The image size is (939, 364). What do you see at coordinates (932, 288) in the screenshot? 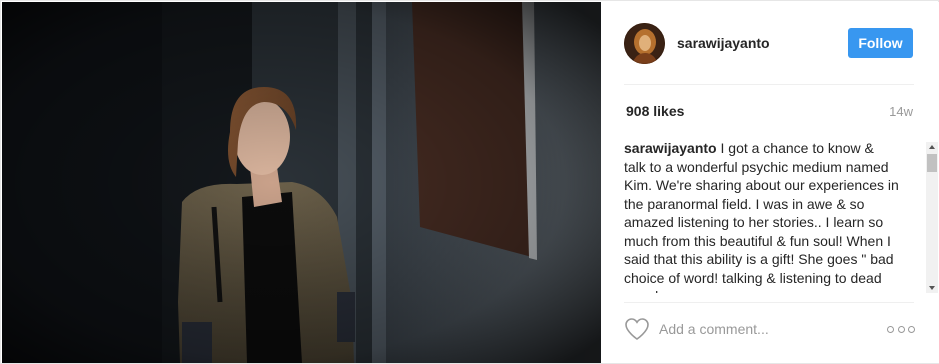
I see `scroll-down-arrow-icon` at bounding box center [932, 288].